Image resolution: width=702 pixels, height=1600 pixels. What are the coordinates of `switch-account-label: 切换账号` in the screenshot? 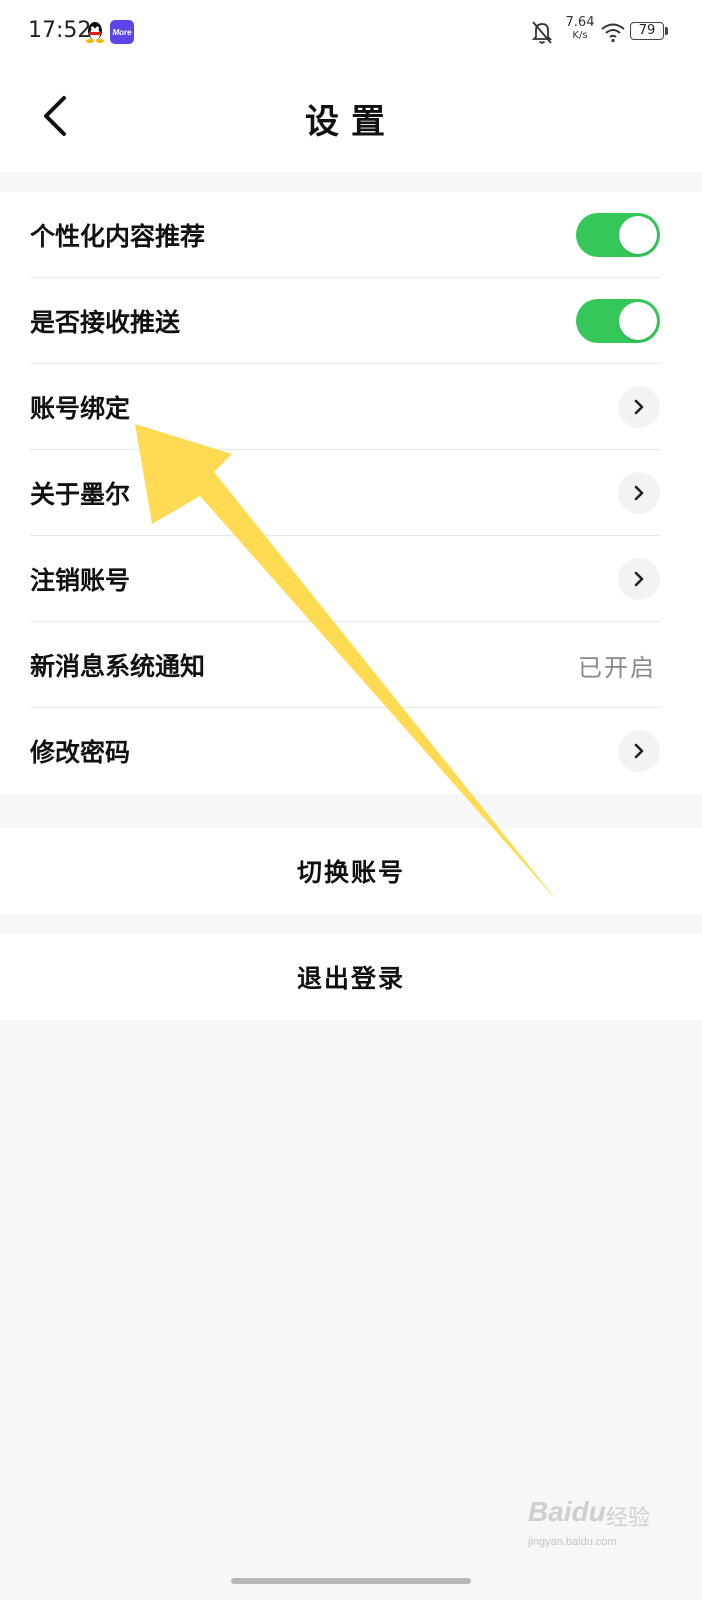 It's located at (350, 872).